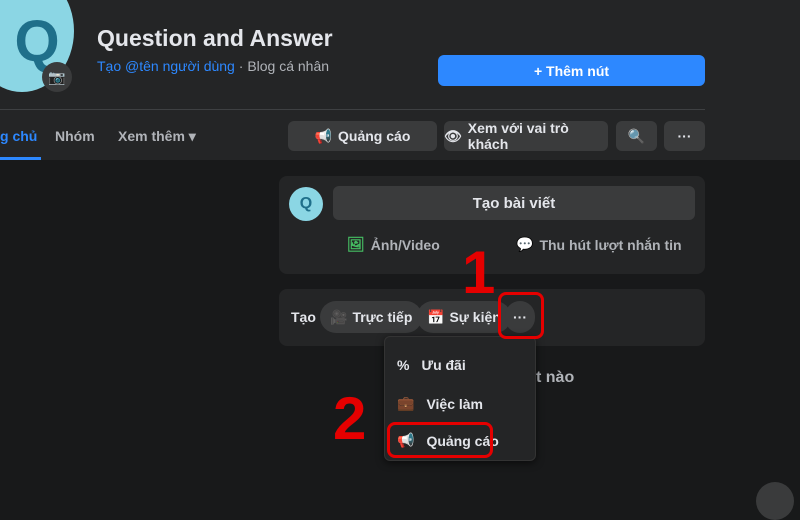 The width and height of the screenshot is (800, 520). What do you see at coordinates (306, 204) in the screenshot?
I see `composer-avatar: Q` at bounding box center [306, 204].